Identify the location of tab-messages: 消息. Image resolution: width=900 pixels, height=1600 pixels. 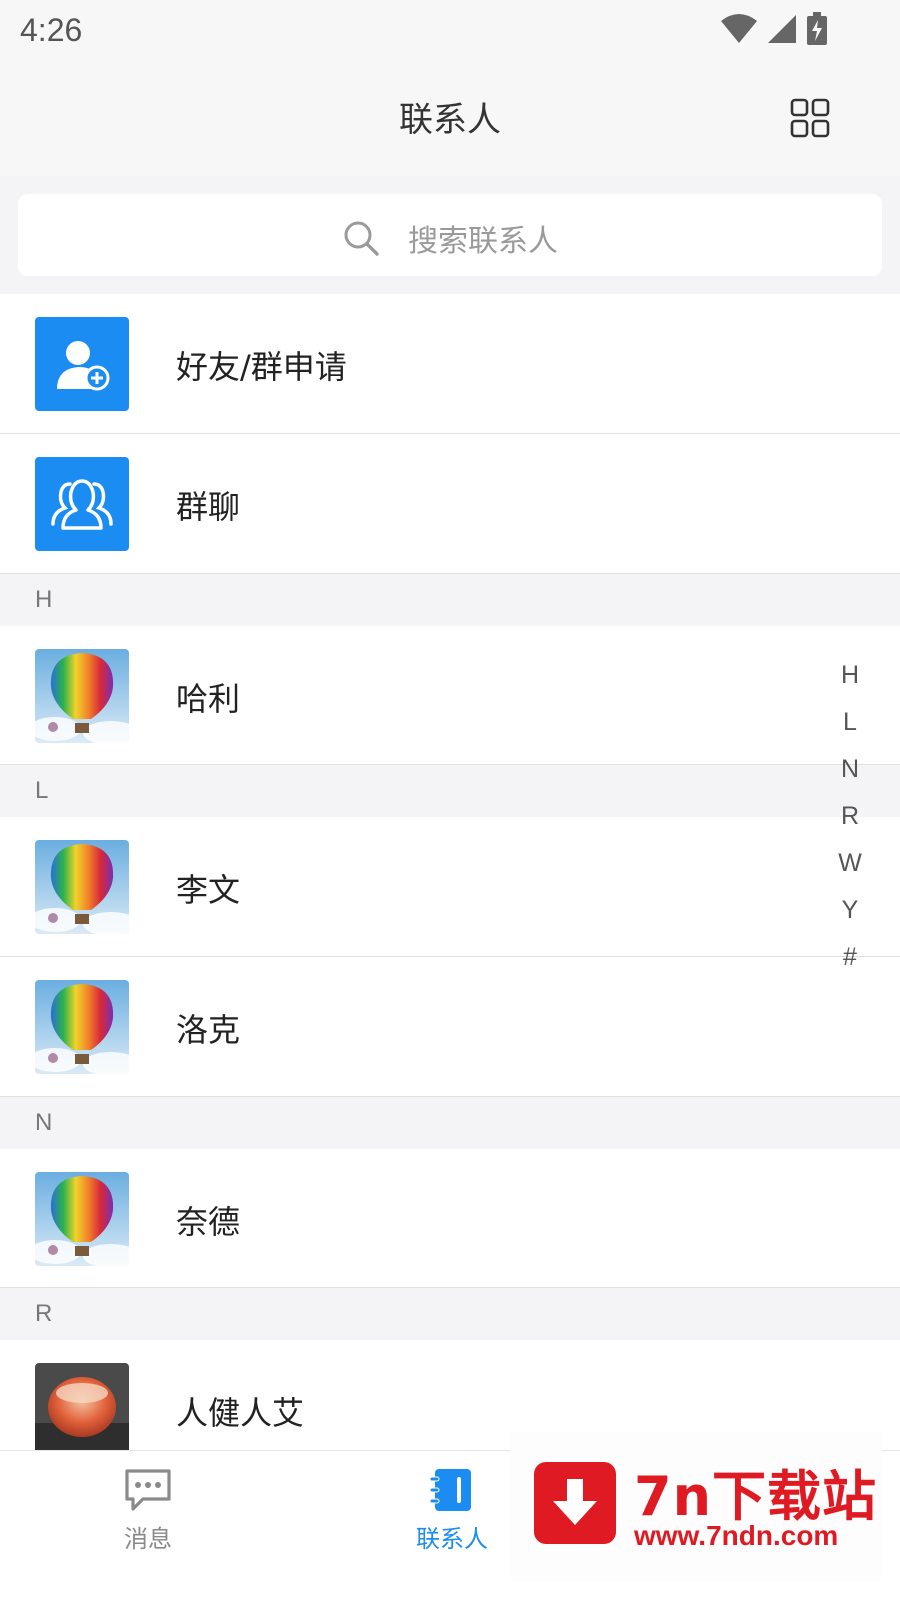
(148, 1510).